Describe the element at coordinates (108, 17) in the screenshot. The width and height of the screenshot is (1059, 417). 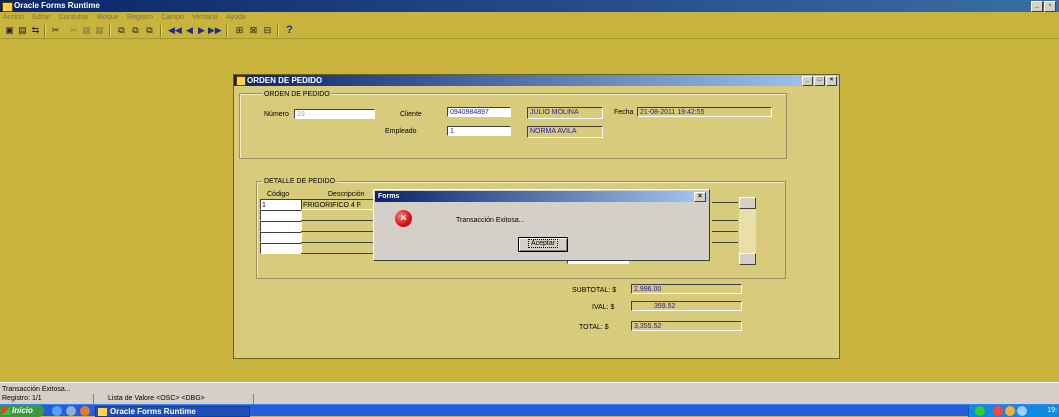
I see `menu-bloque: Bloque` at that location.